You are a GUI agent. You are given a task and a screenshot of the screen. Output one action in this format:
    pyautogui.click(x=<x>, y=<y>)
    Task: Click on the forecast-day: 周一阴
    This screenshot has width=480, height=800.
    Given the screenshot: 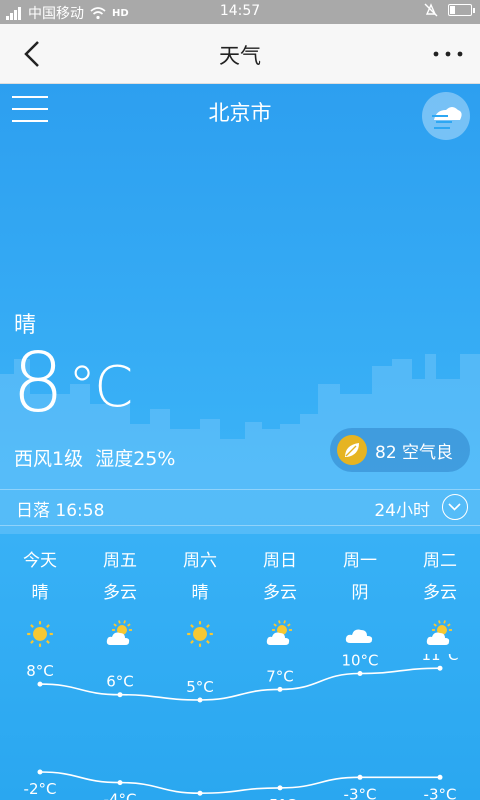 What is the action you would take?
    pyautogui.click(x=360, y=600)
    